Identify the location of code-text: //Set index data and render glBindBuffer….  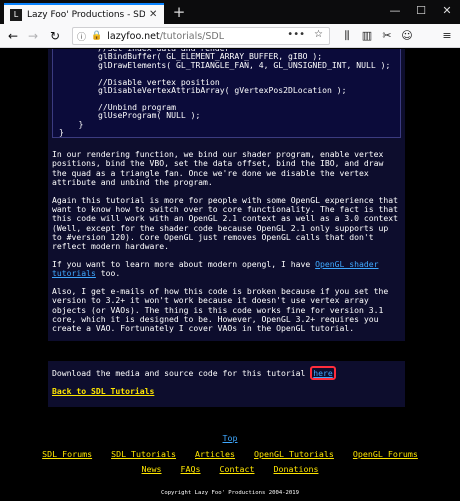
(225, 93).